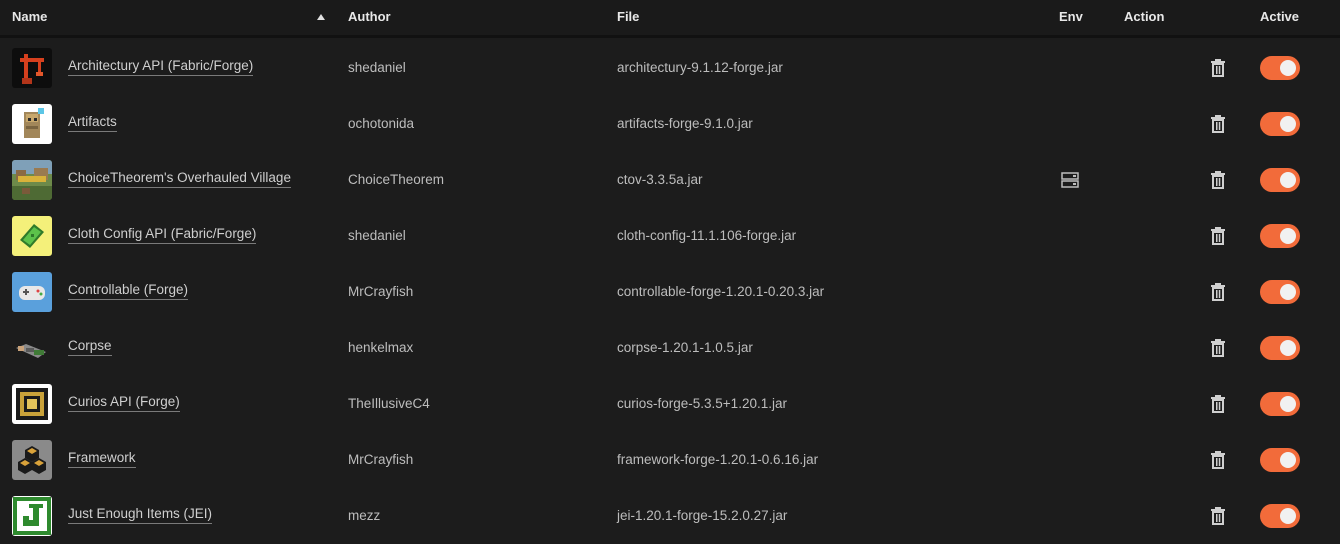  Describe the element at coordinates (670, 19) in the screenshot. I see `table-header: Name Author File Env Action Active` at that location.